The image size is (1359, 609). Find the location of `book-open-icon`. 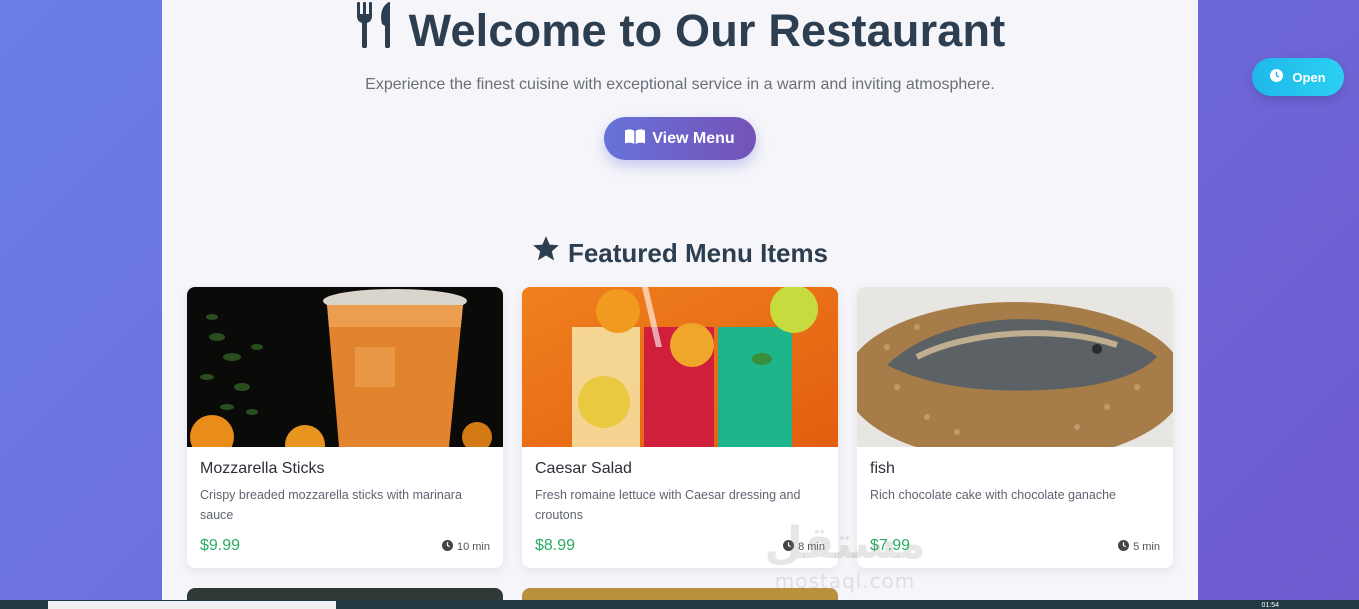

book-open-icon is located at coordinates (635, 138).